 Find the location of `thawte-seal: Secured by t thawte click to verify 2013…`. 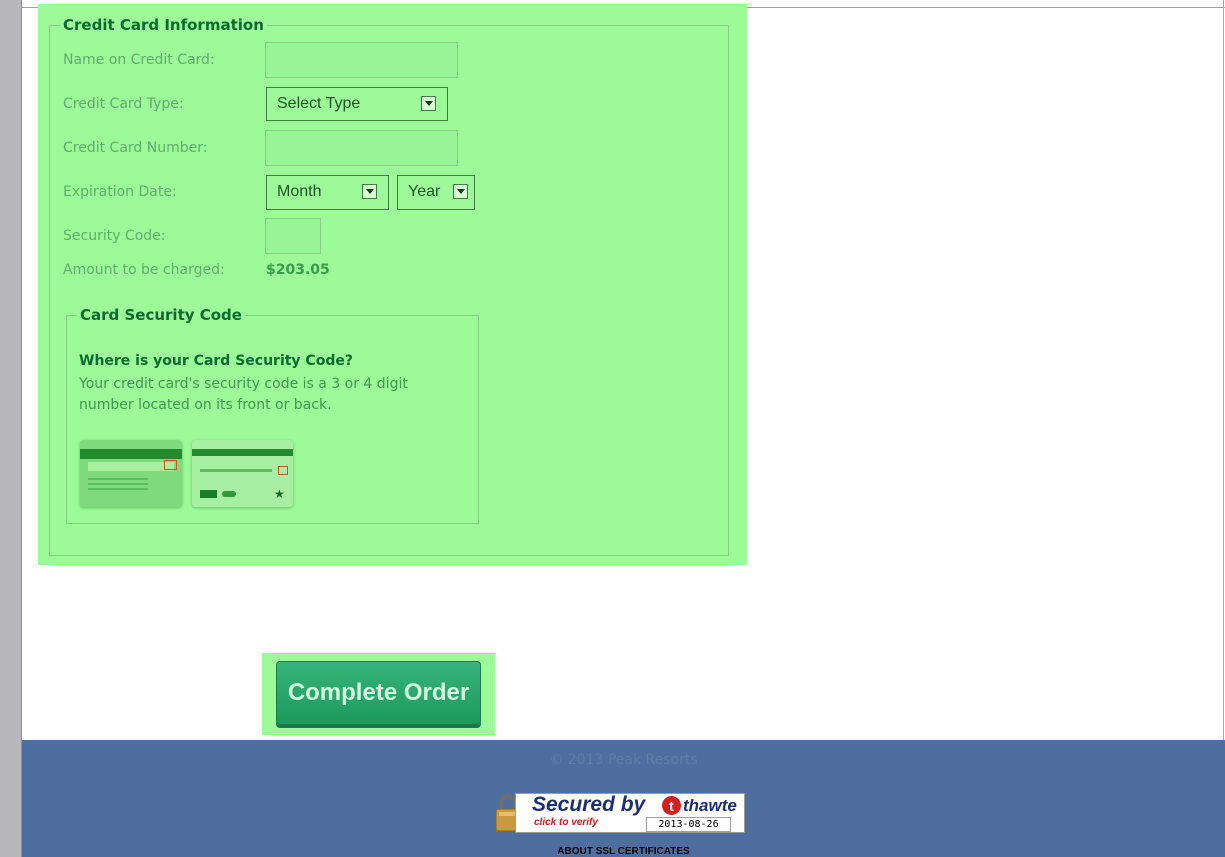

thawte-seal: Secured by t thawte click to verify 2013… is located at coordinates (620, 812).